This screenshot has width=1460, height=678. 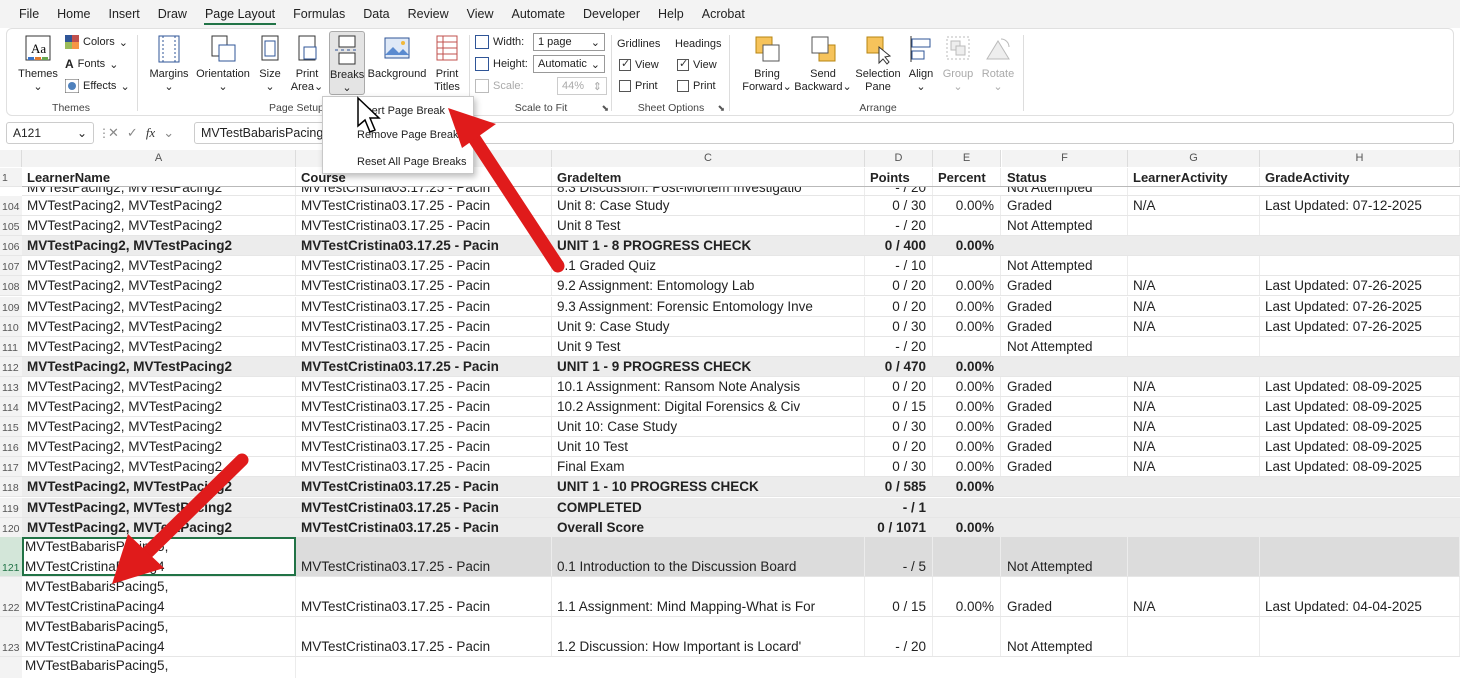 I want to click on headings-print-checkbox: Print, so click(x=696, y=86).